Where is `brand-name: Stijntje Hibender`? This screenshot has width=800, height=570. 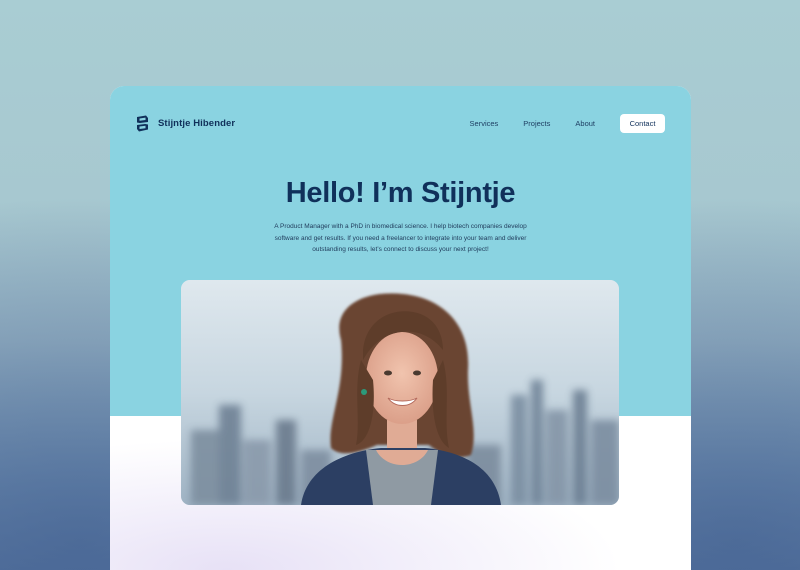
brand-name: Stijntje Hibender is located at coordinates (197, 123).